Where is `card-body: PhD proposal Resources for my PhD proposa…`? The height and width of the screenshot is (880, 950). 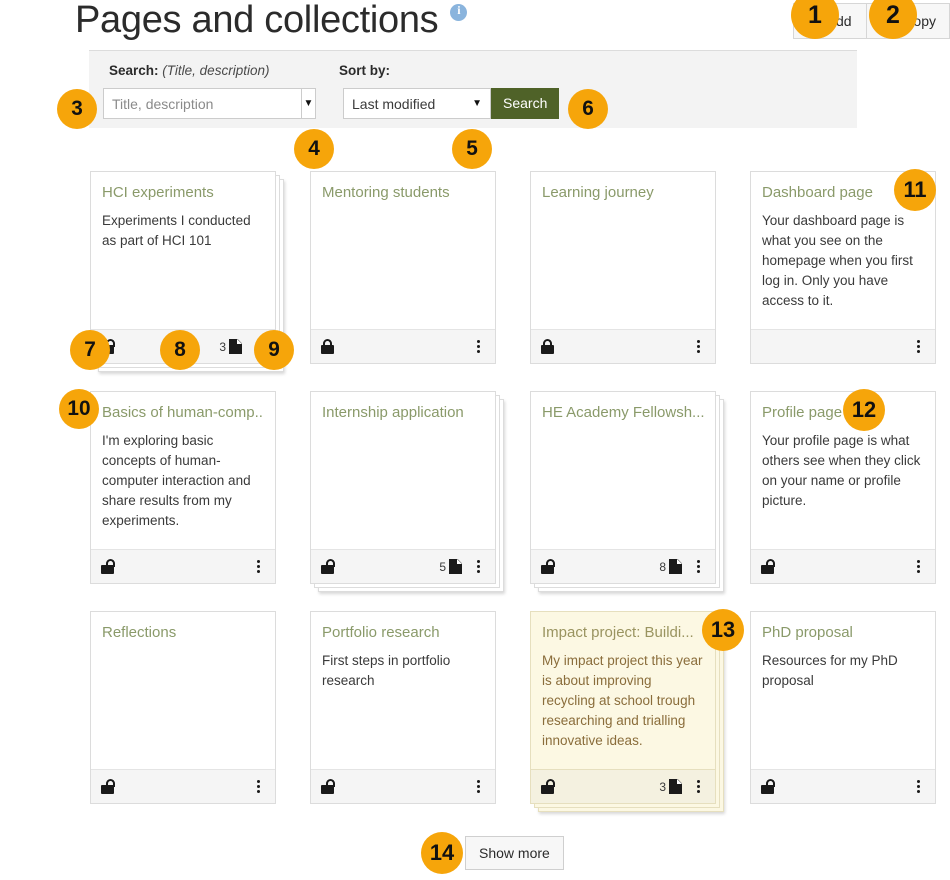 card-body: PhD proposal Resources for my PhD proposa… is located at coordinates (843, 690).